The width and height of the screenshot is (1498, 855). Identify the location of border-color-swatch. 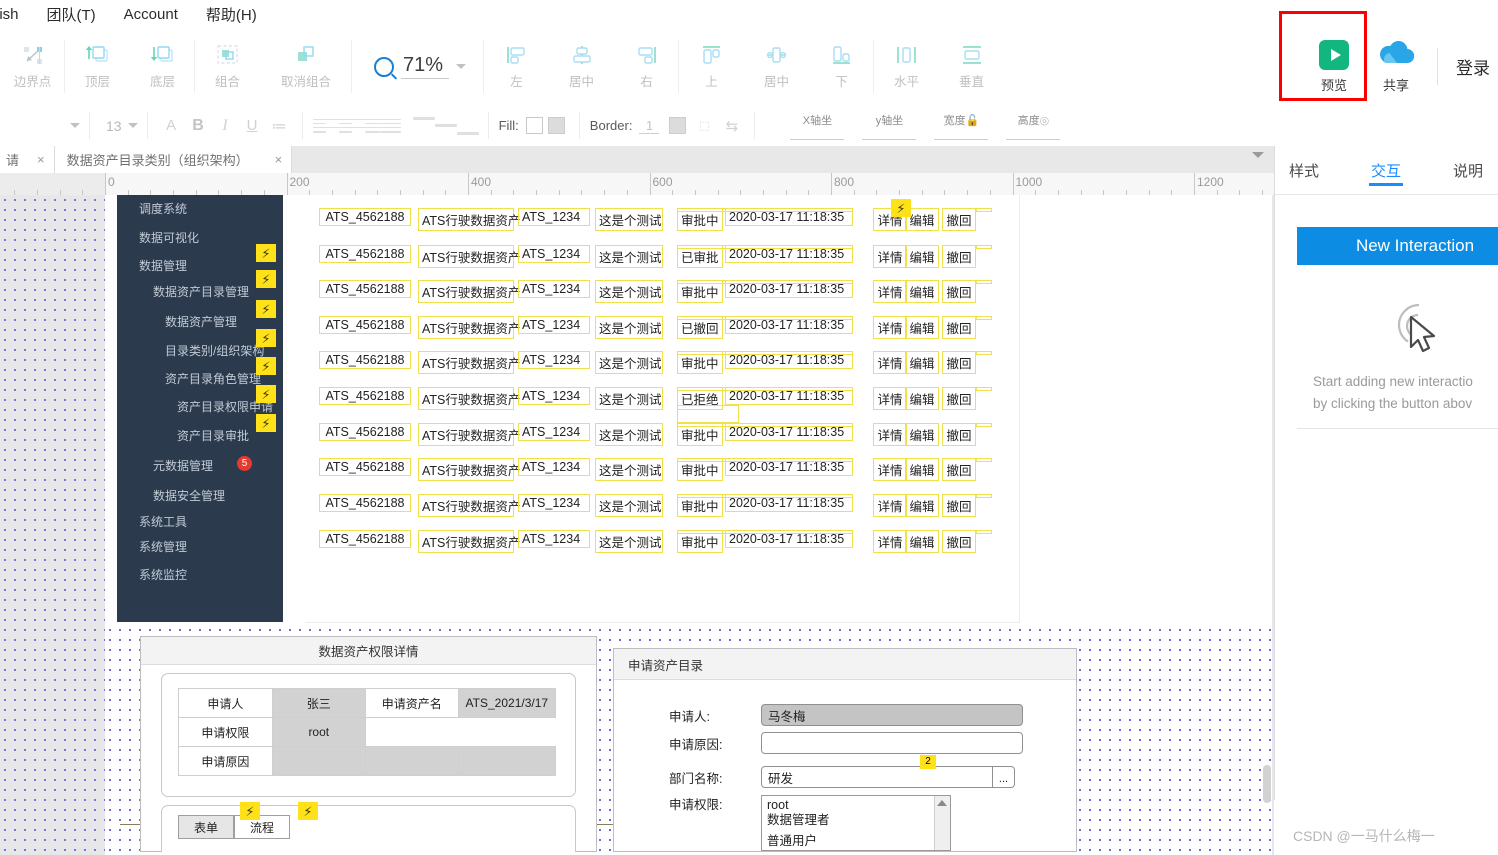
(678, 125).